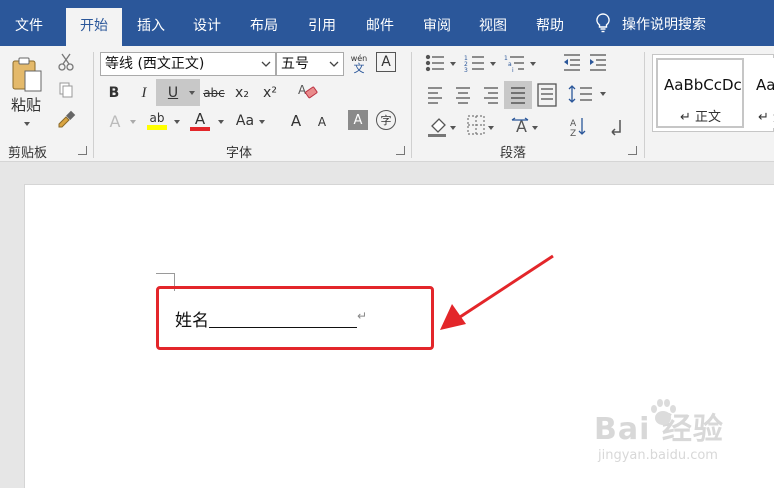  Describe the element at coordinates (550, 27) in the screenshot. I see `tab-help: 帮助` at that location.